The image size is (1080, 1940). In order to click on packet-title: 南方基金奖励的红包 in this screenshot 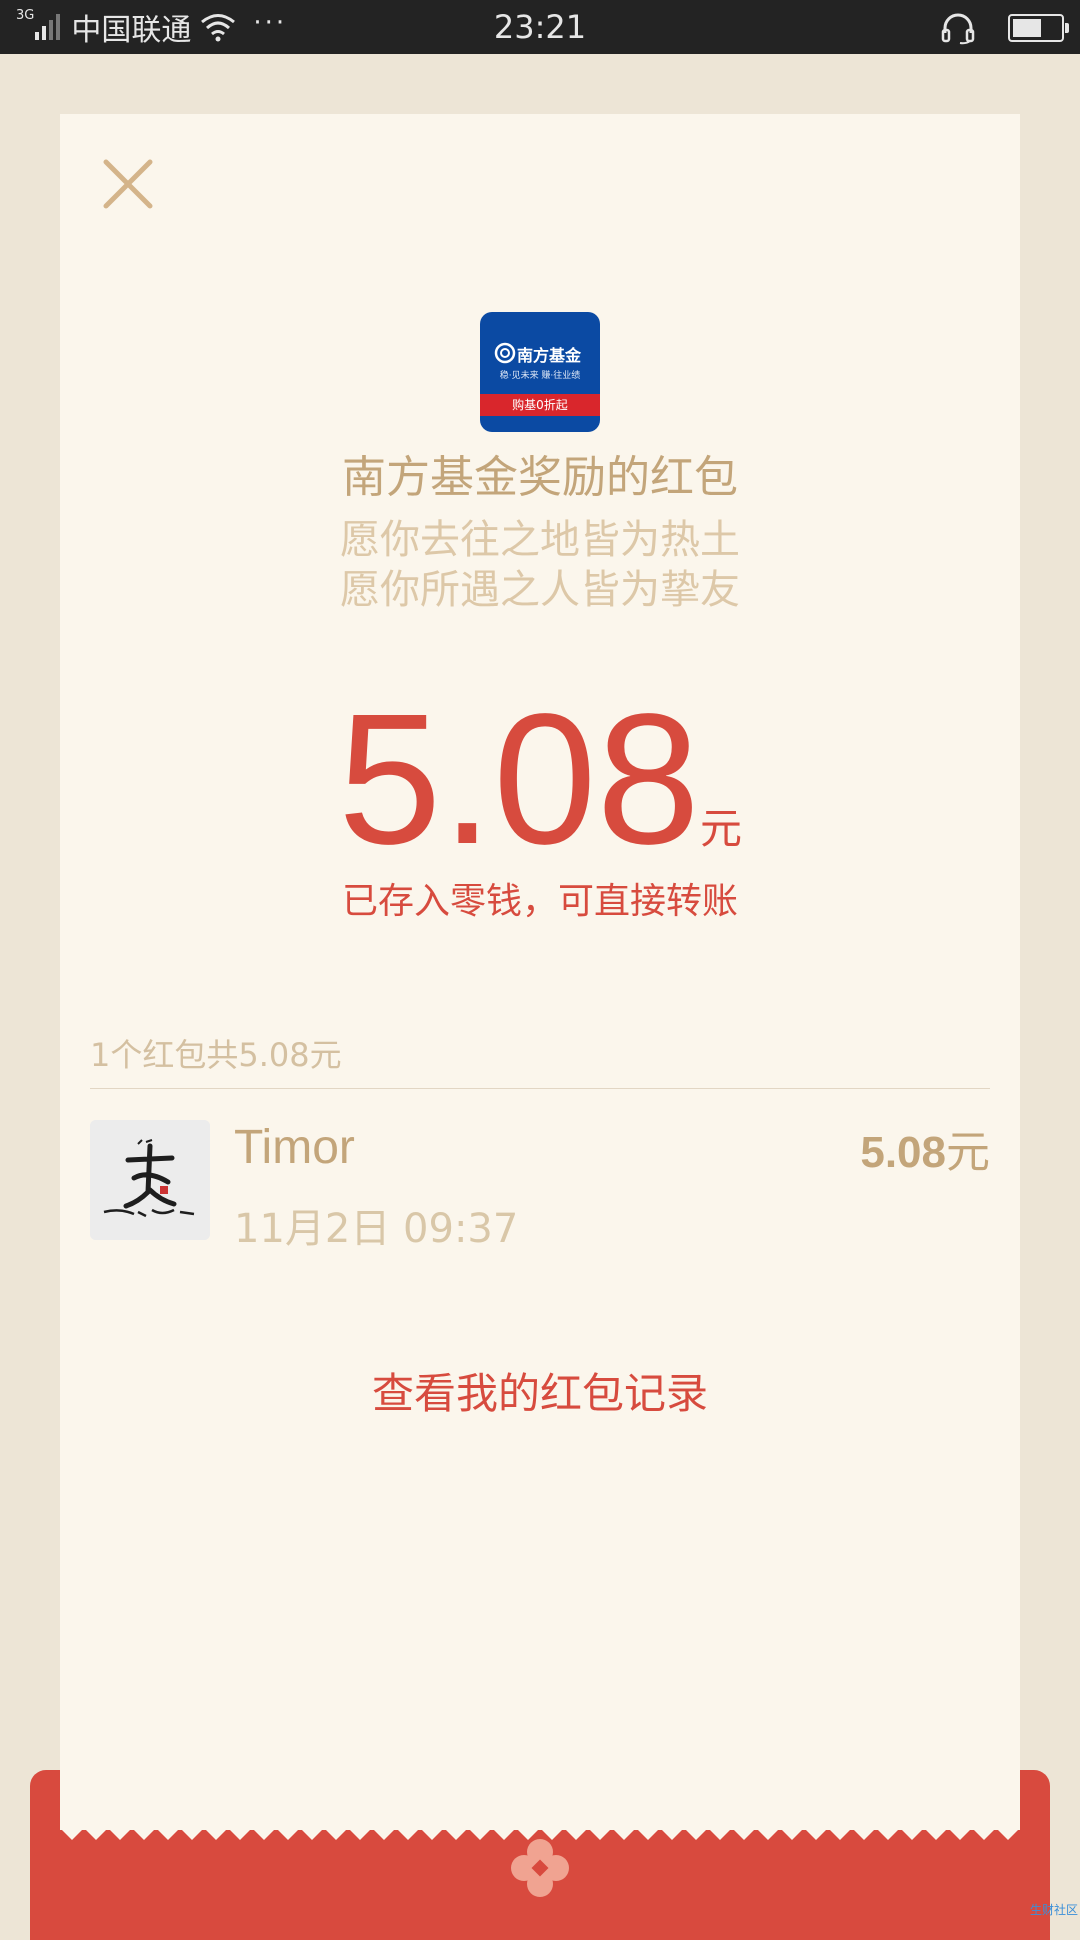, I will do `click(540, 477)`.